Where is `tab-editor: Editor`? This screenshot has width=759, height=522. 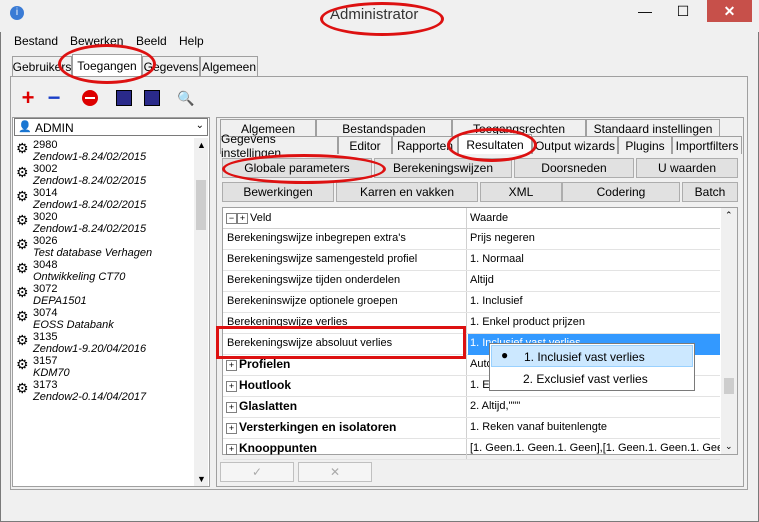 tab-editor: Editor is located at coordinates (365, 145).